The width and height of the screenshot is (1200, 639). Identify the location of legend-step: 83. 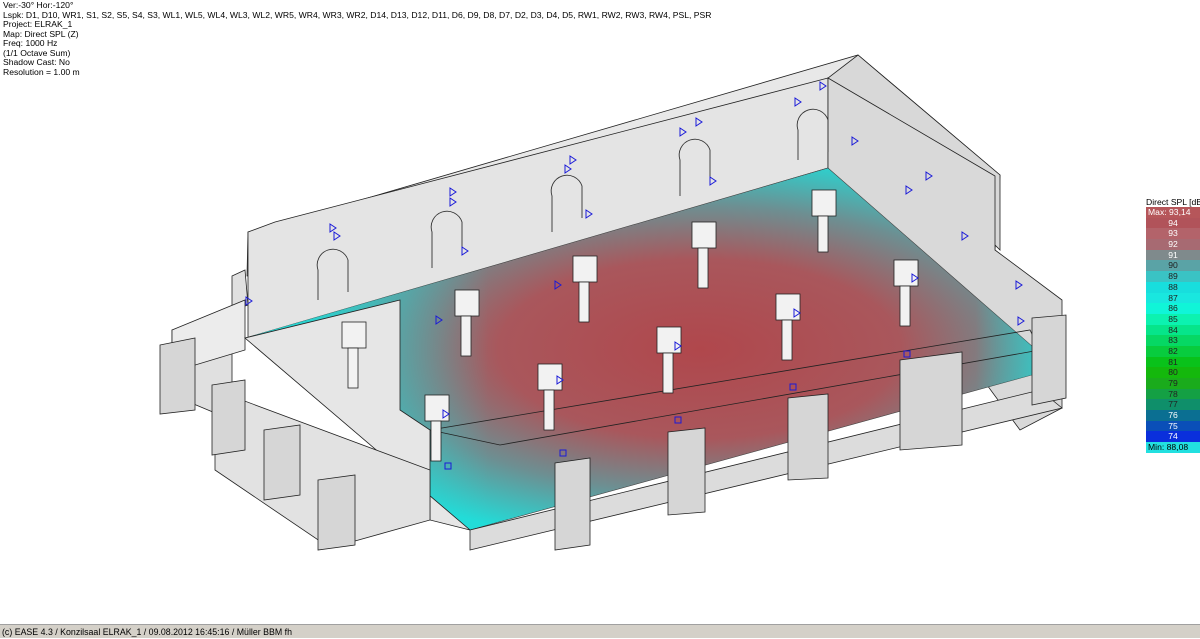
(1173, 340).